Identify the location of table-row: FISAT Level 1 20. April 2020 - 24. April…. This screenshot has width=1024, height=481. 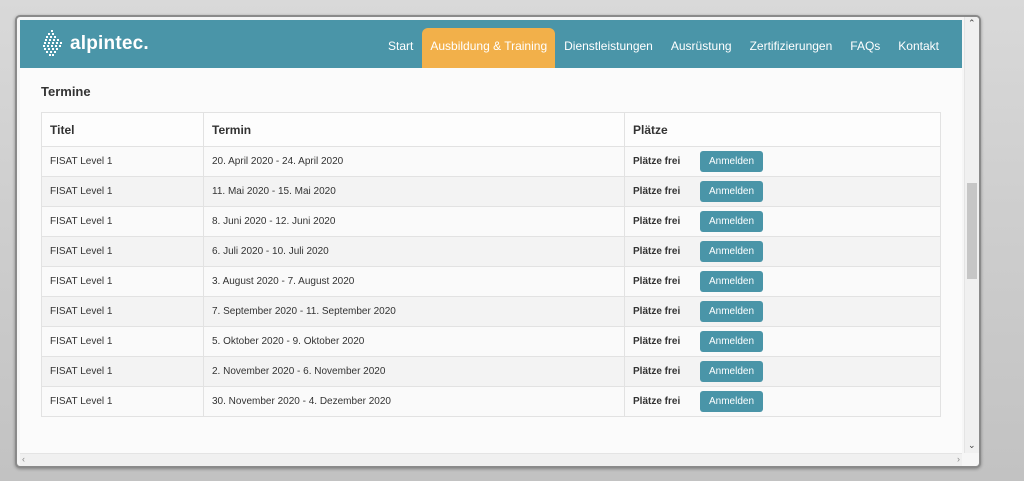
(491, 161).